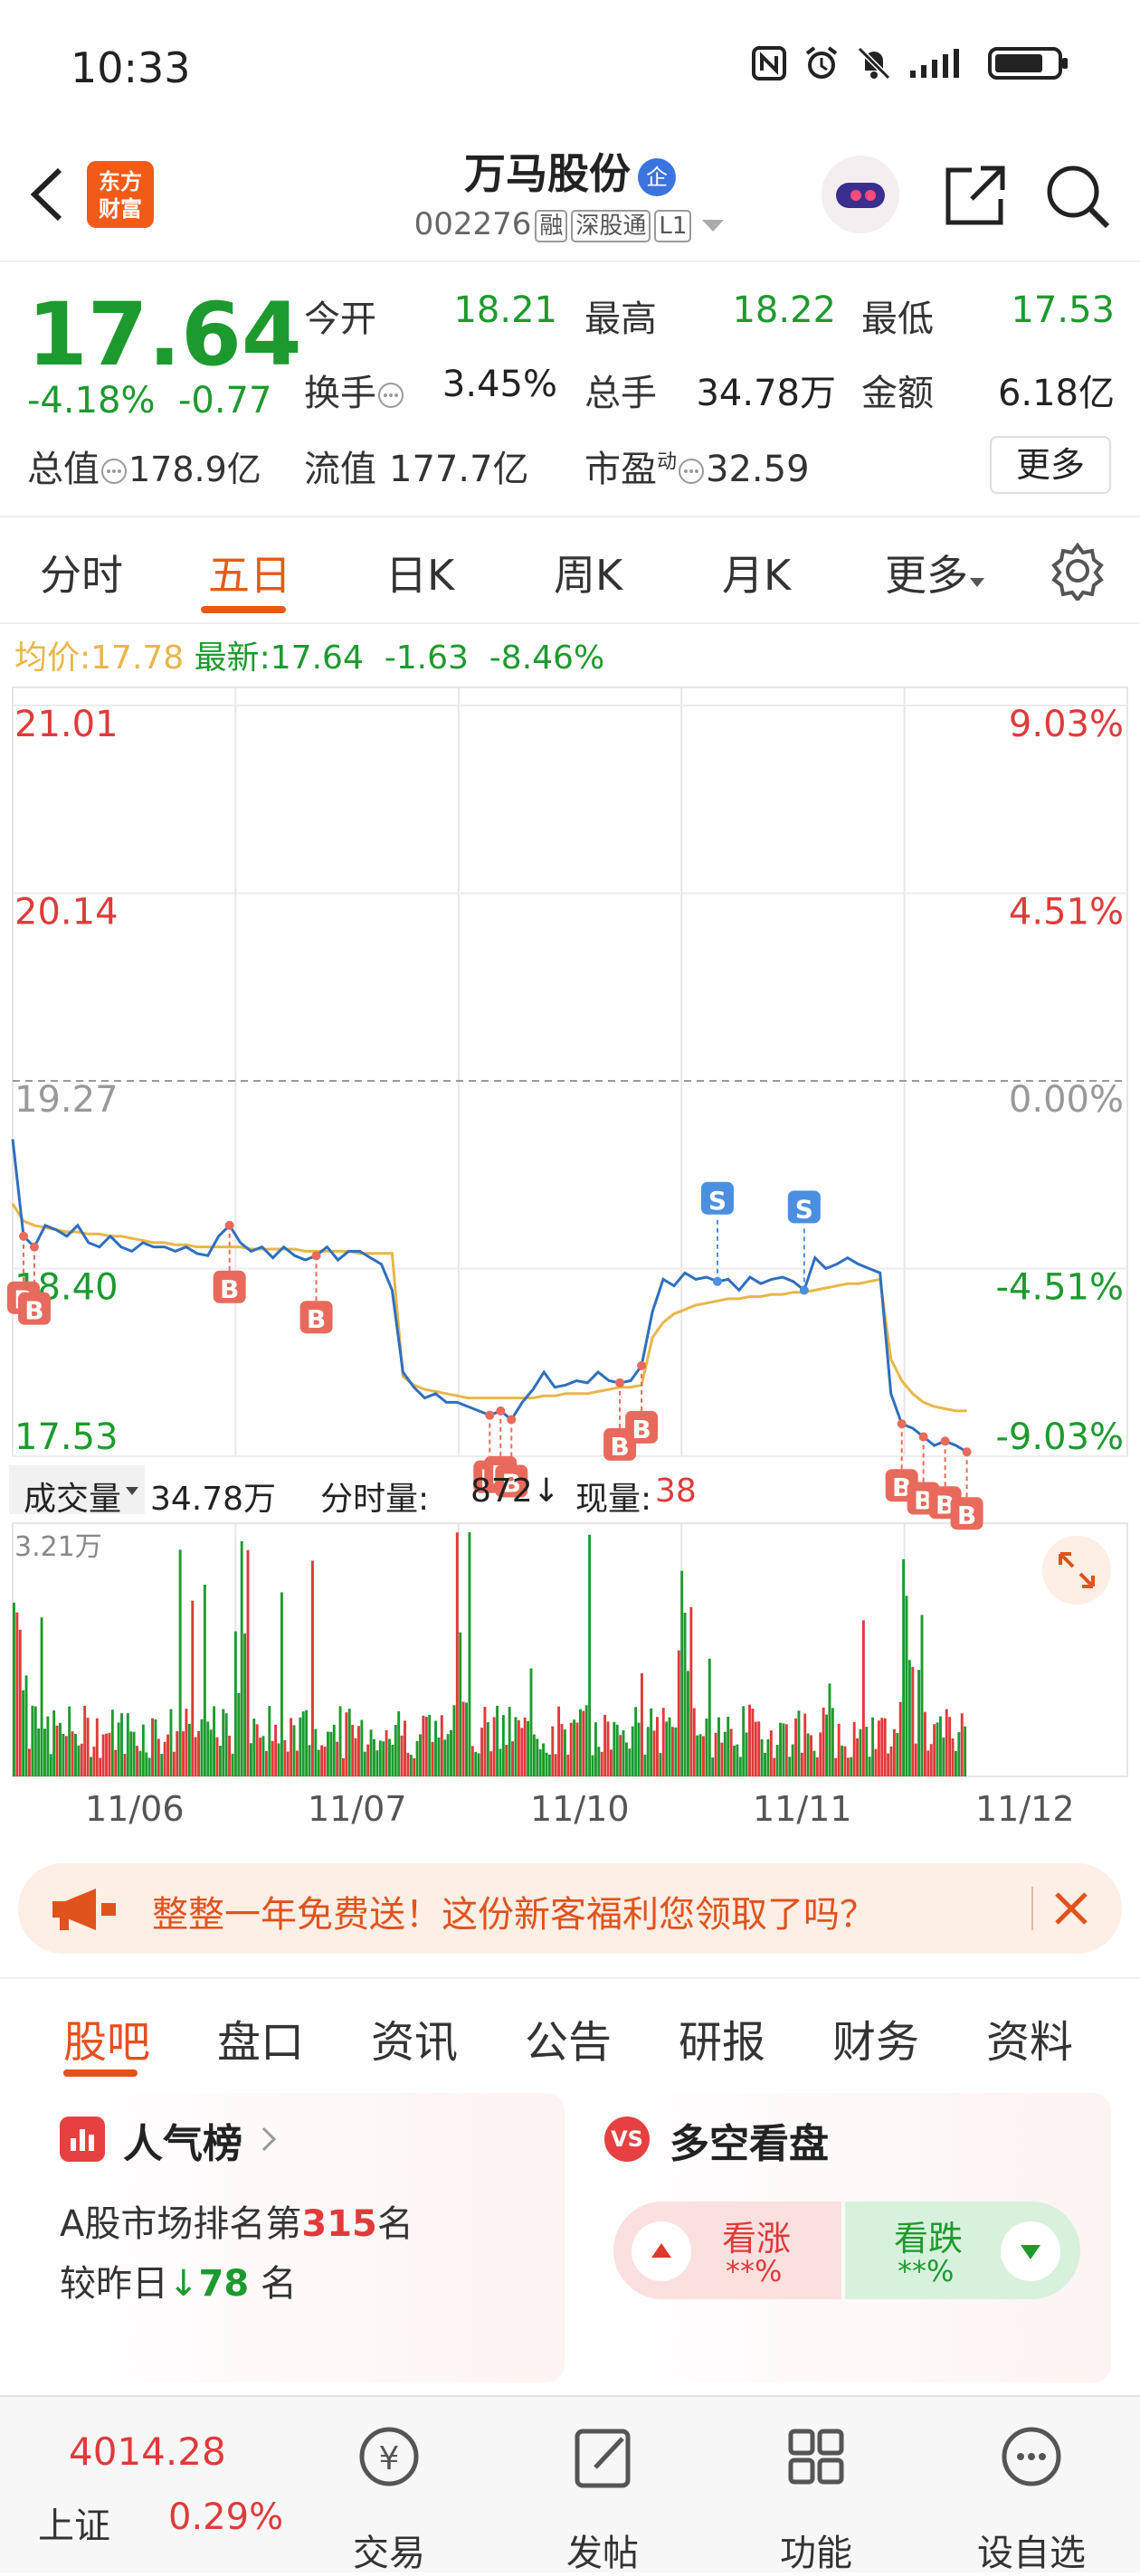 The image size is (1140, 2576). What do you see at coordinates (414, 2037) in the screenshot?
I see `tab-news: 资讯` at bounding box center [414, 2037].